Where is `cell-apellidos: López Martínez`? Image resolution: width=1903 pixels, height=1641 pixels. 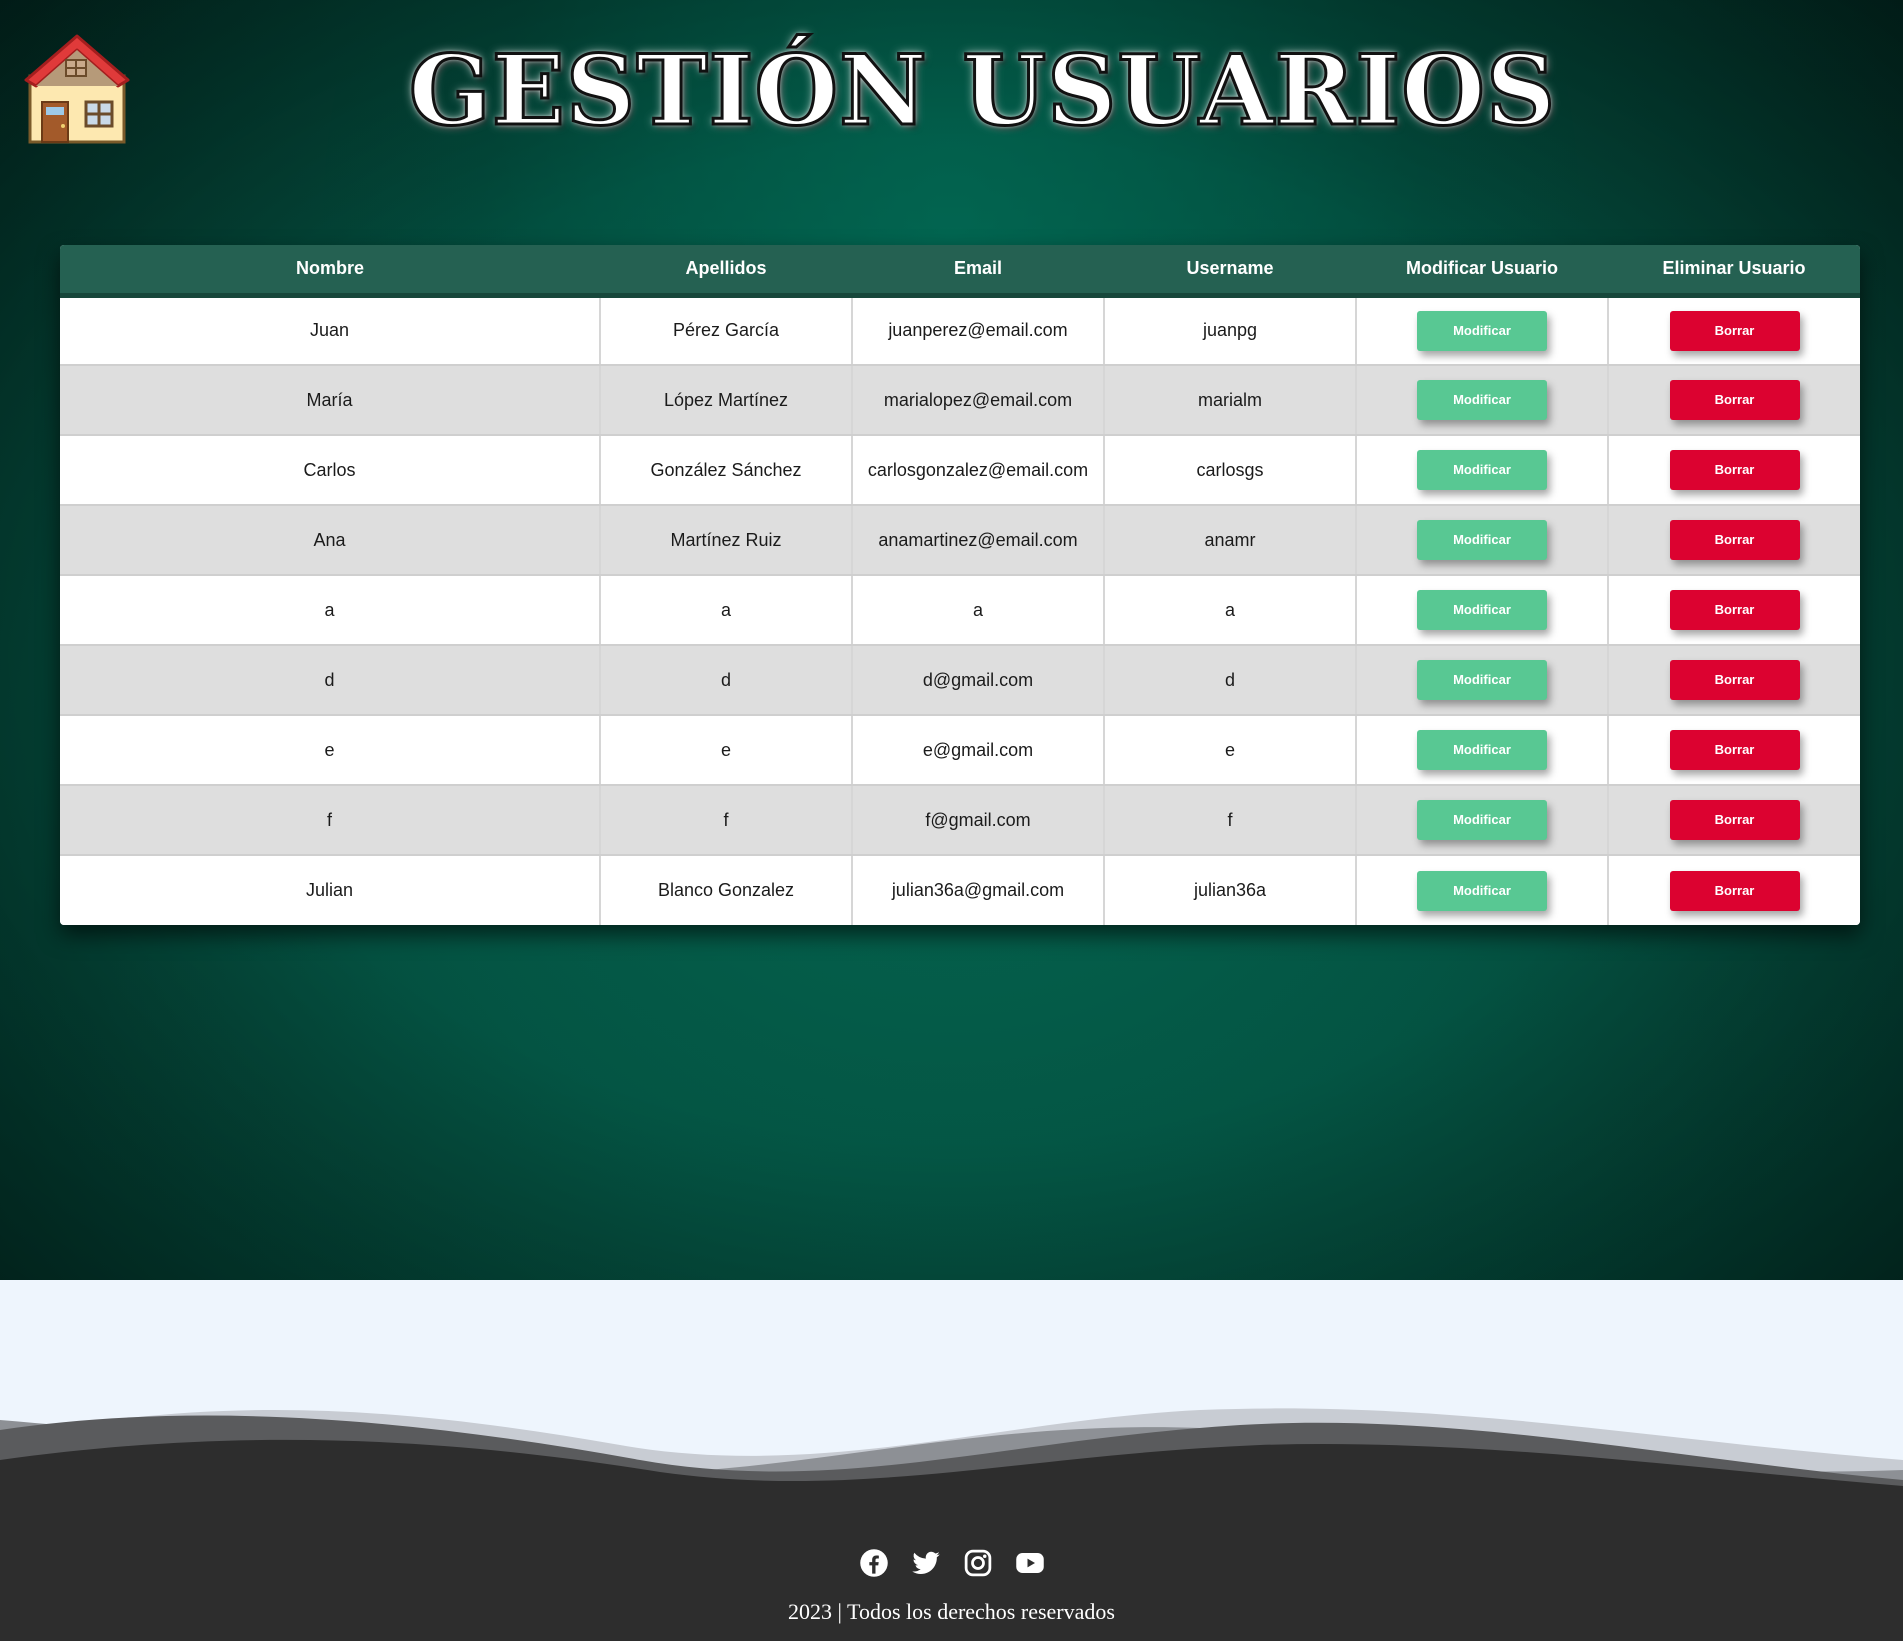
cell-apellidos: López Martínez is located at coordinates (725, 400).